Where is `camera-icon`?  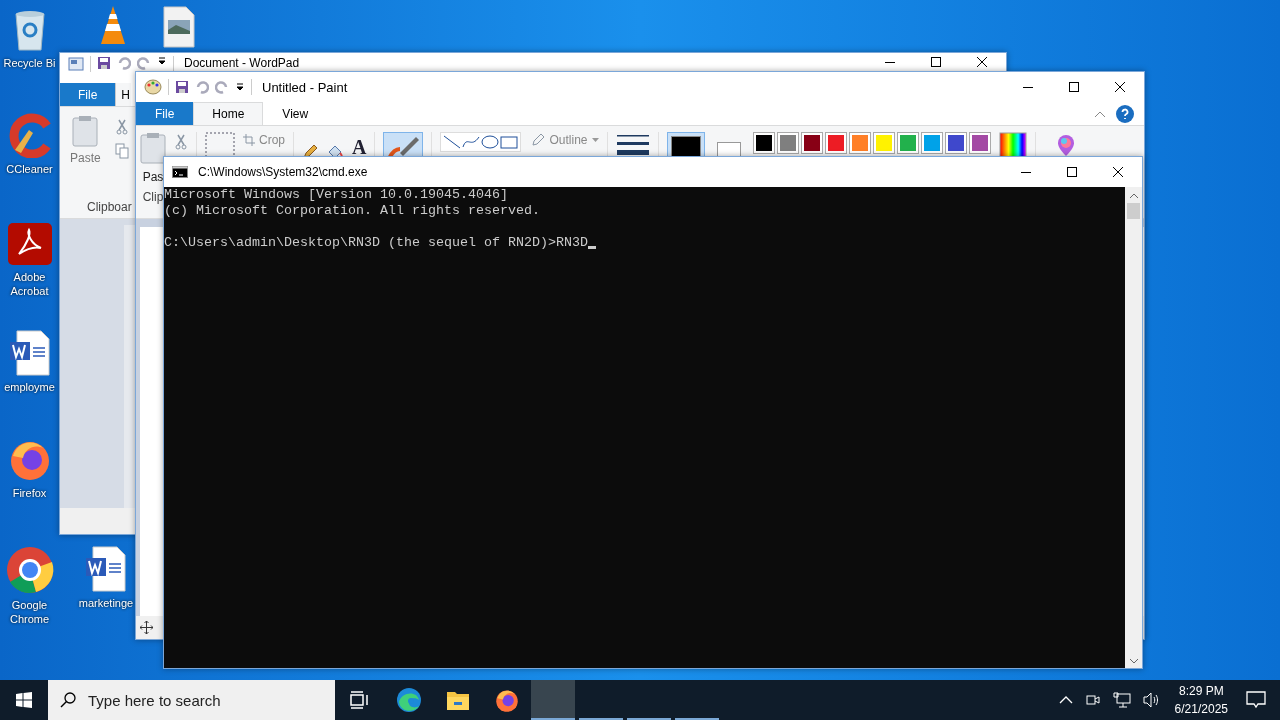
camera-icon is located at coordinates (1092, 700).